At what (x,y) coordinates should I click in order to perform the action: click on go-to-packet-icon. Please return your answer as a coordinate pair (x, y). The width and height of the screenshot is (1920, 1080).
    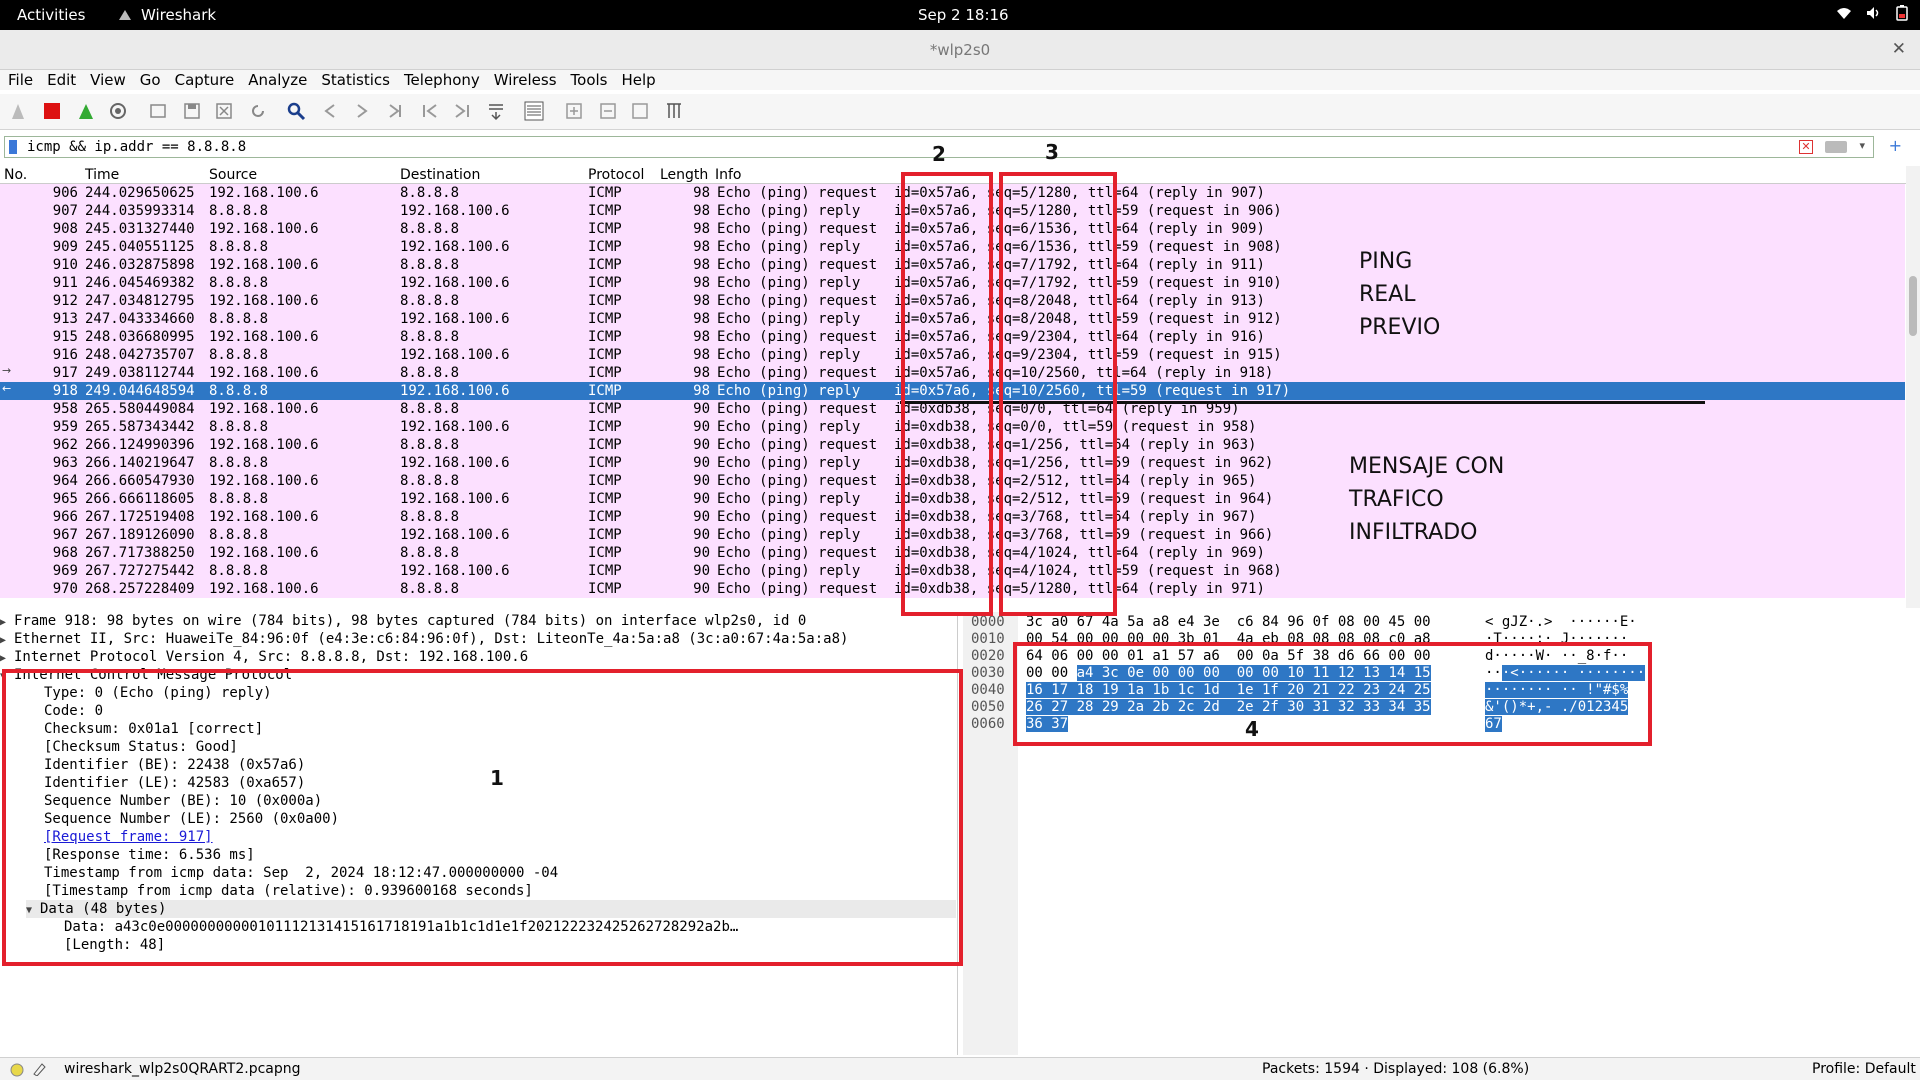
    Looking at the image, I should click on (396, 111).